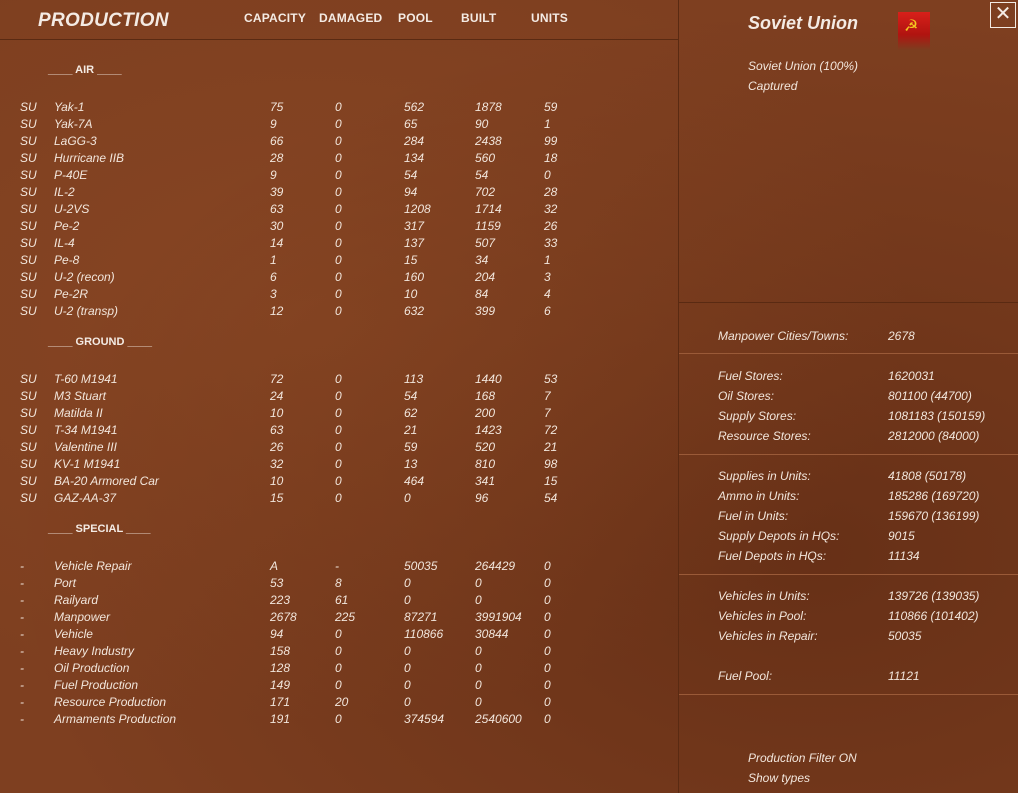 Image resolution: width=1018 pixels, height=793 pixels. I want to click on row-capacity: 1, so click(273, 260).